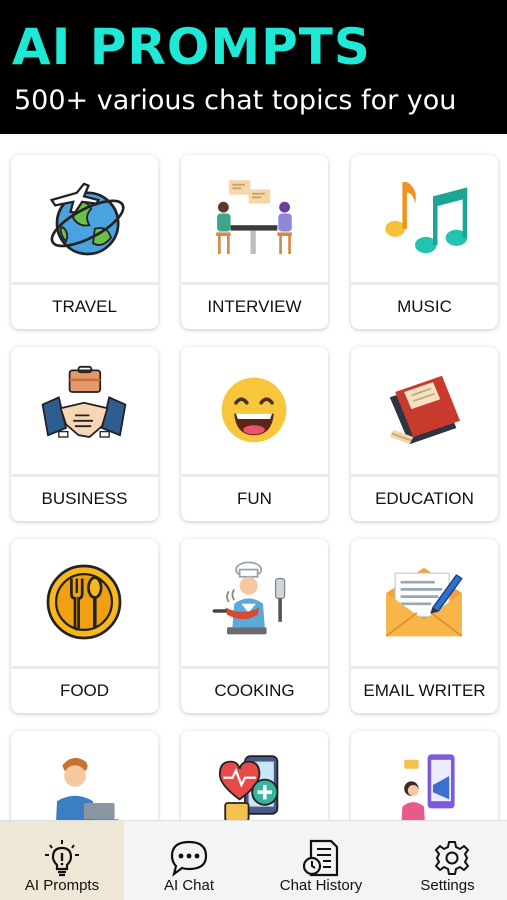  What do you see at coordinates (84, 690) in the screenshot?
I see `category-label: FOOD` at bounding box center [84, 690].